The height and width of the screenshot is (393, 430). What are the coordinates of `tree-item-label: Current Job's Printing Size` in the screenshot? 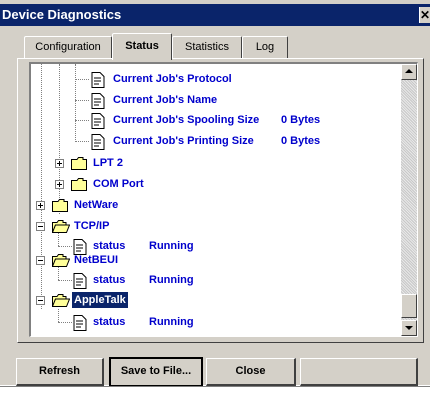 It's located at (183, 141).